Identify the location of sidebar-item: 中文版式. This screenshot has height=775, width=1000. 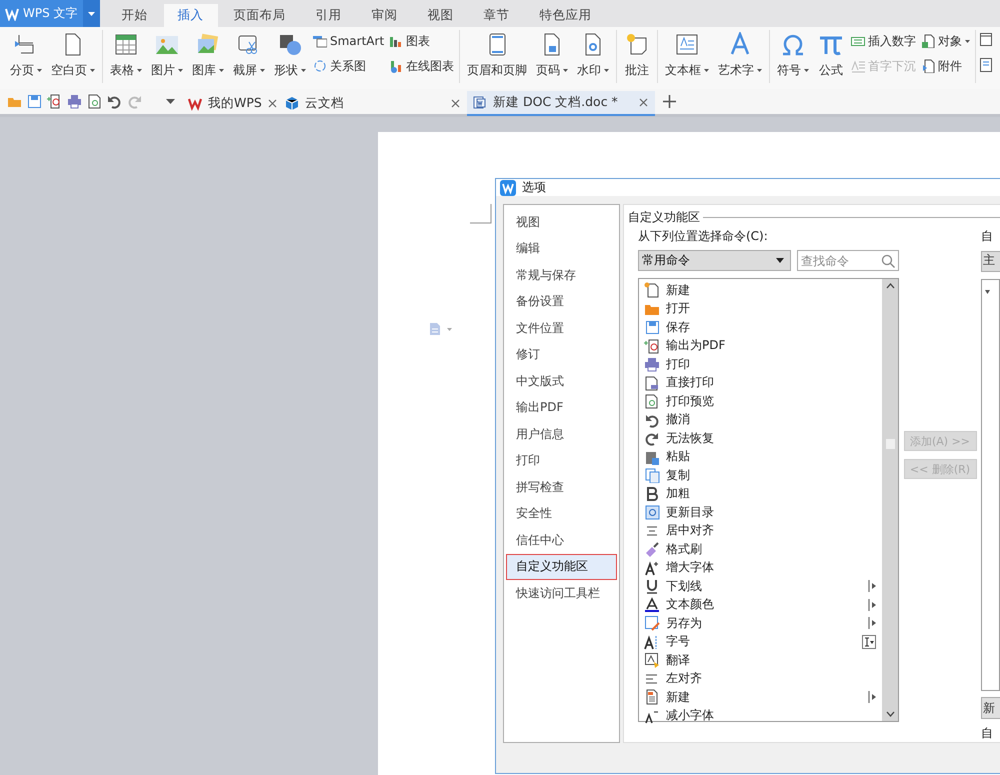
(561, 381).